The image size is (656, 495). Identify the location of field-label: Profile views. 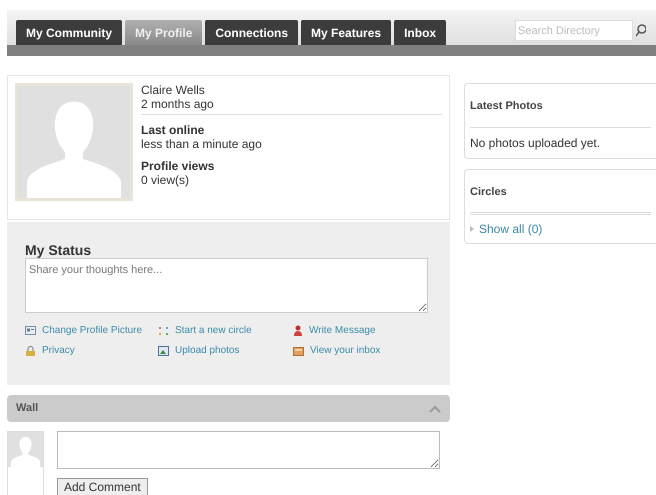
(178, 166).